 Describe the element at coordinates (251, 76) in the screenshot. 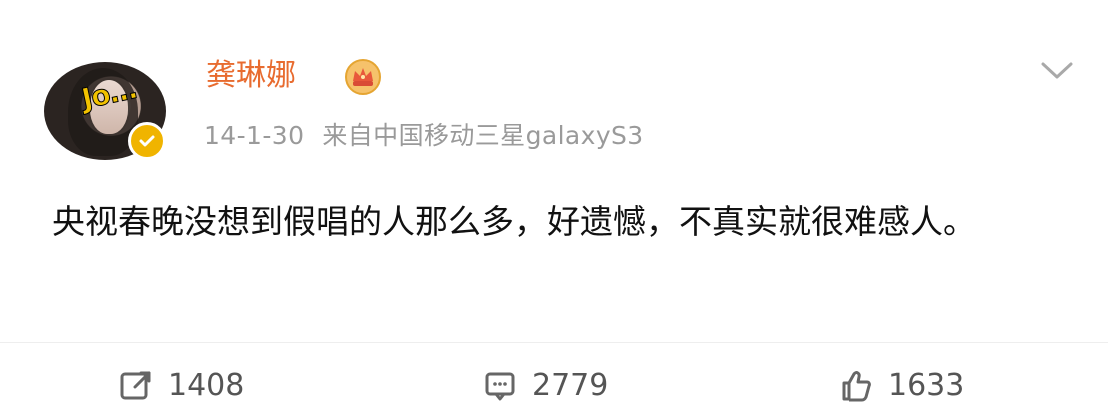

I see `username: 龚琳娜` at that location.